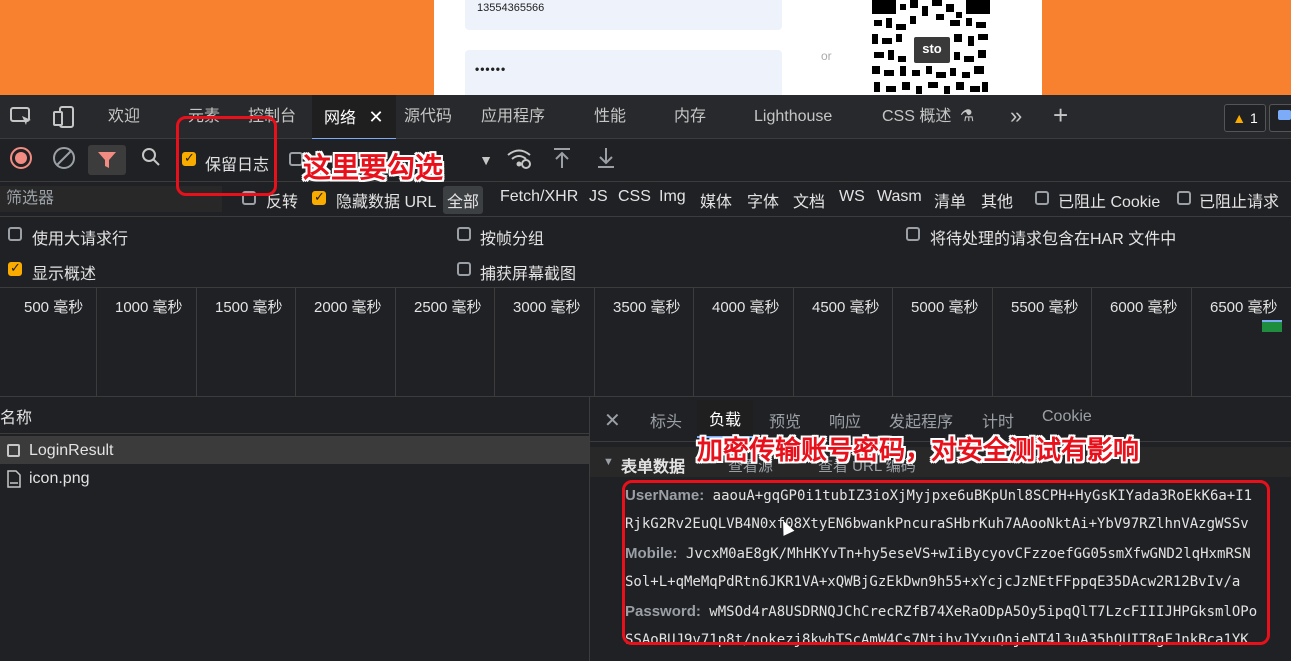 This screenshot has height=661, width=1291. I want to click on filter-type-fetch-xhr: Fetch/XHR, so click(539, 197).